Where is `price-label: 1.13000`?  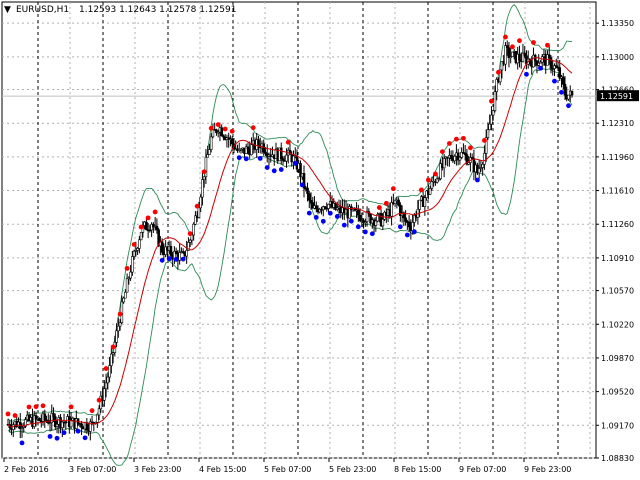 price-label: 1.13000 is located at coordinates (617, 57).